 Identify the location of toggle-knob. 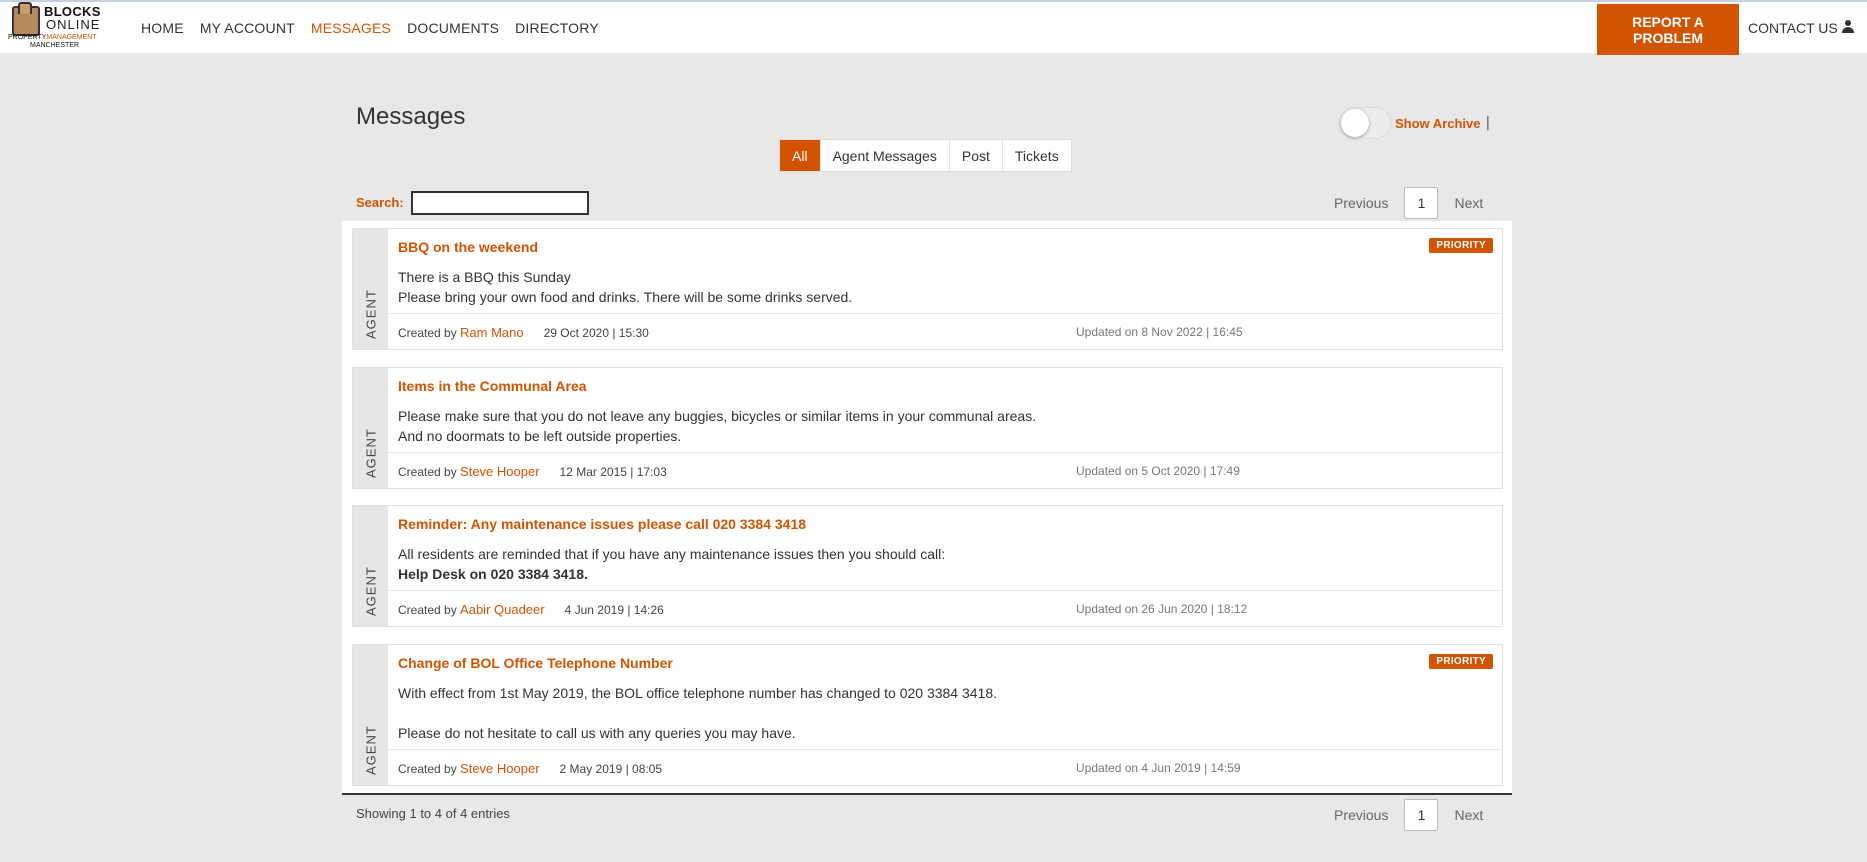
(1355, 123).